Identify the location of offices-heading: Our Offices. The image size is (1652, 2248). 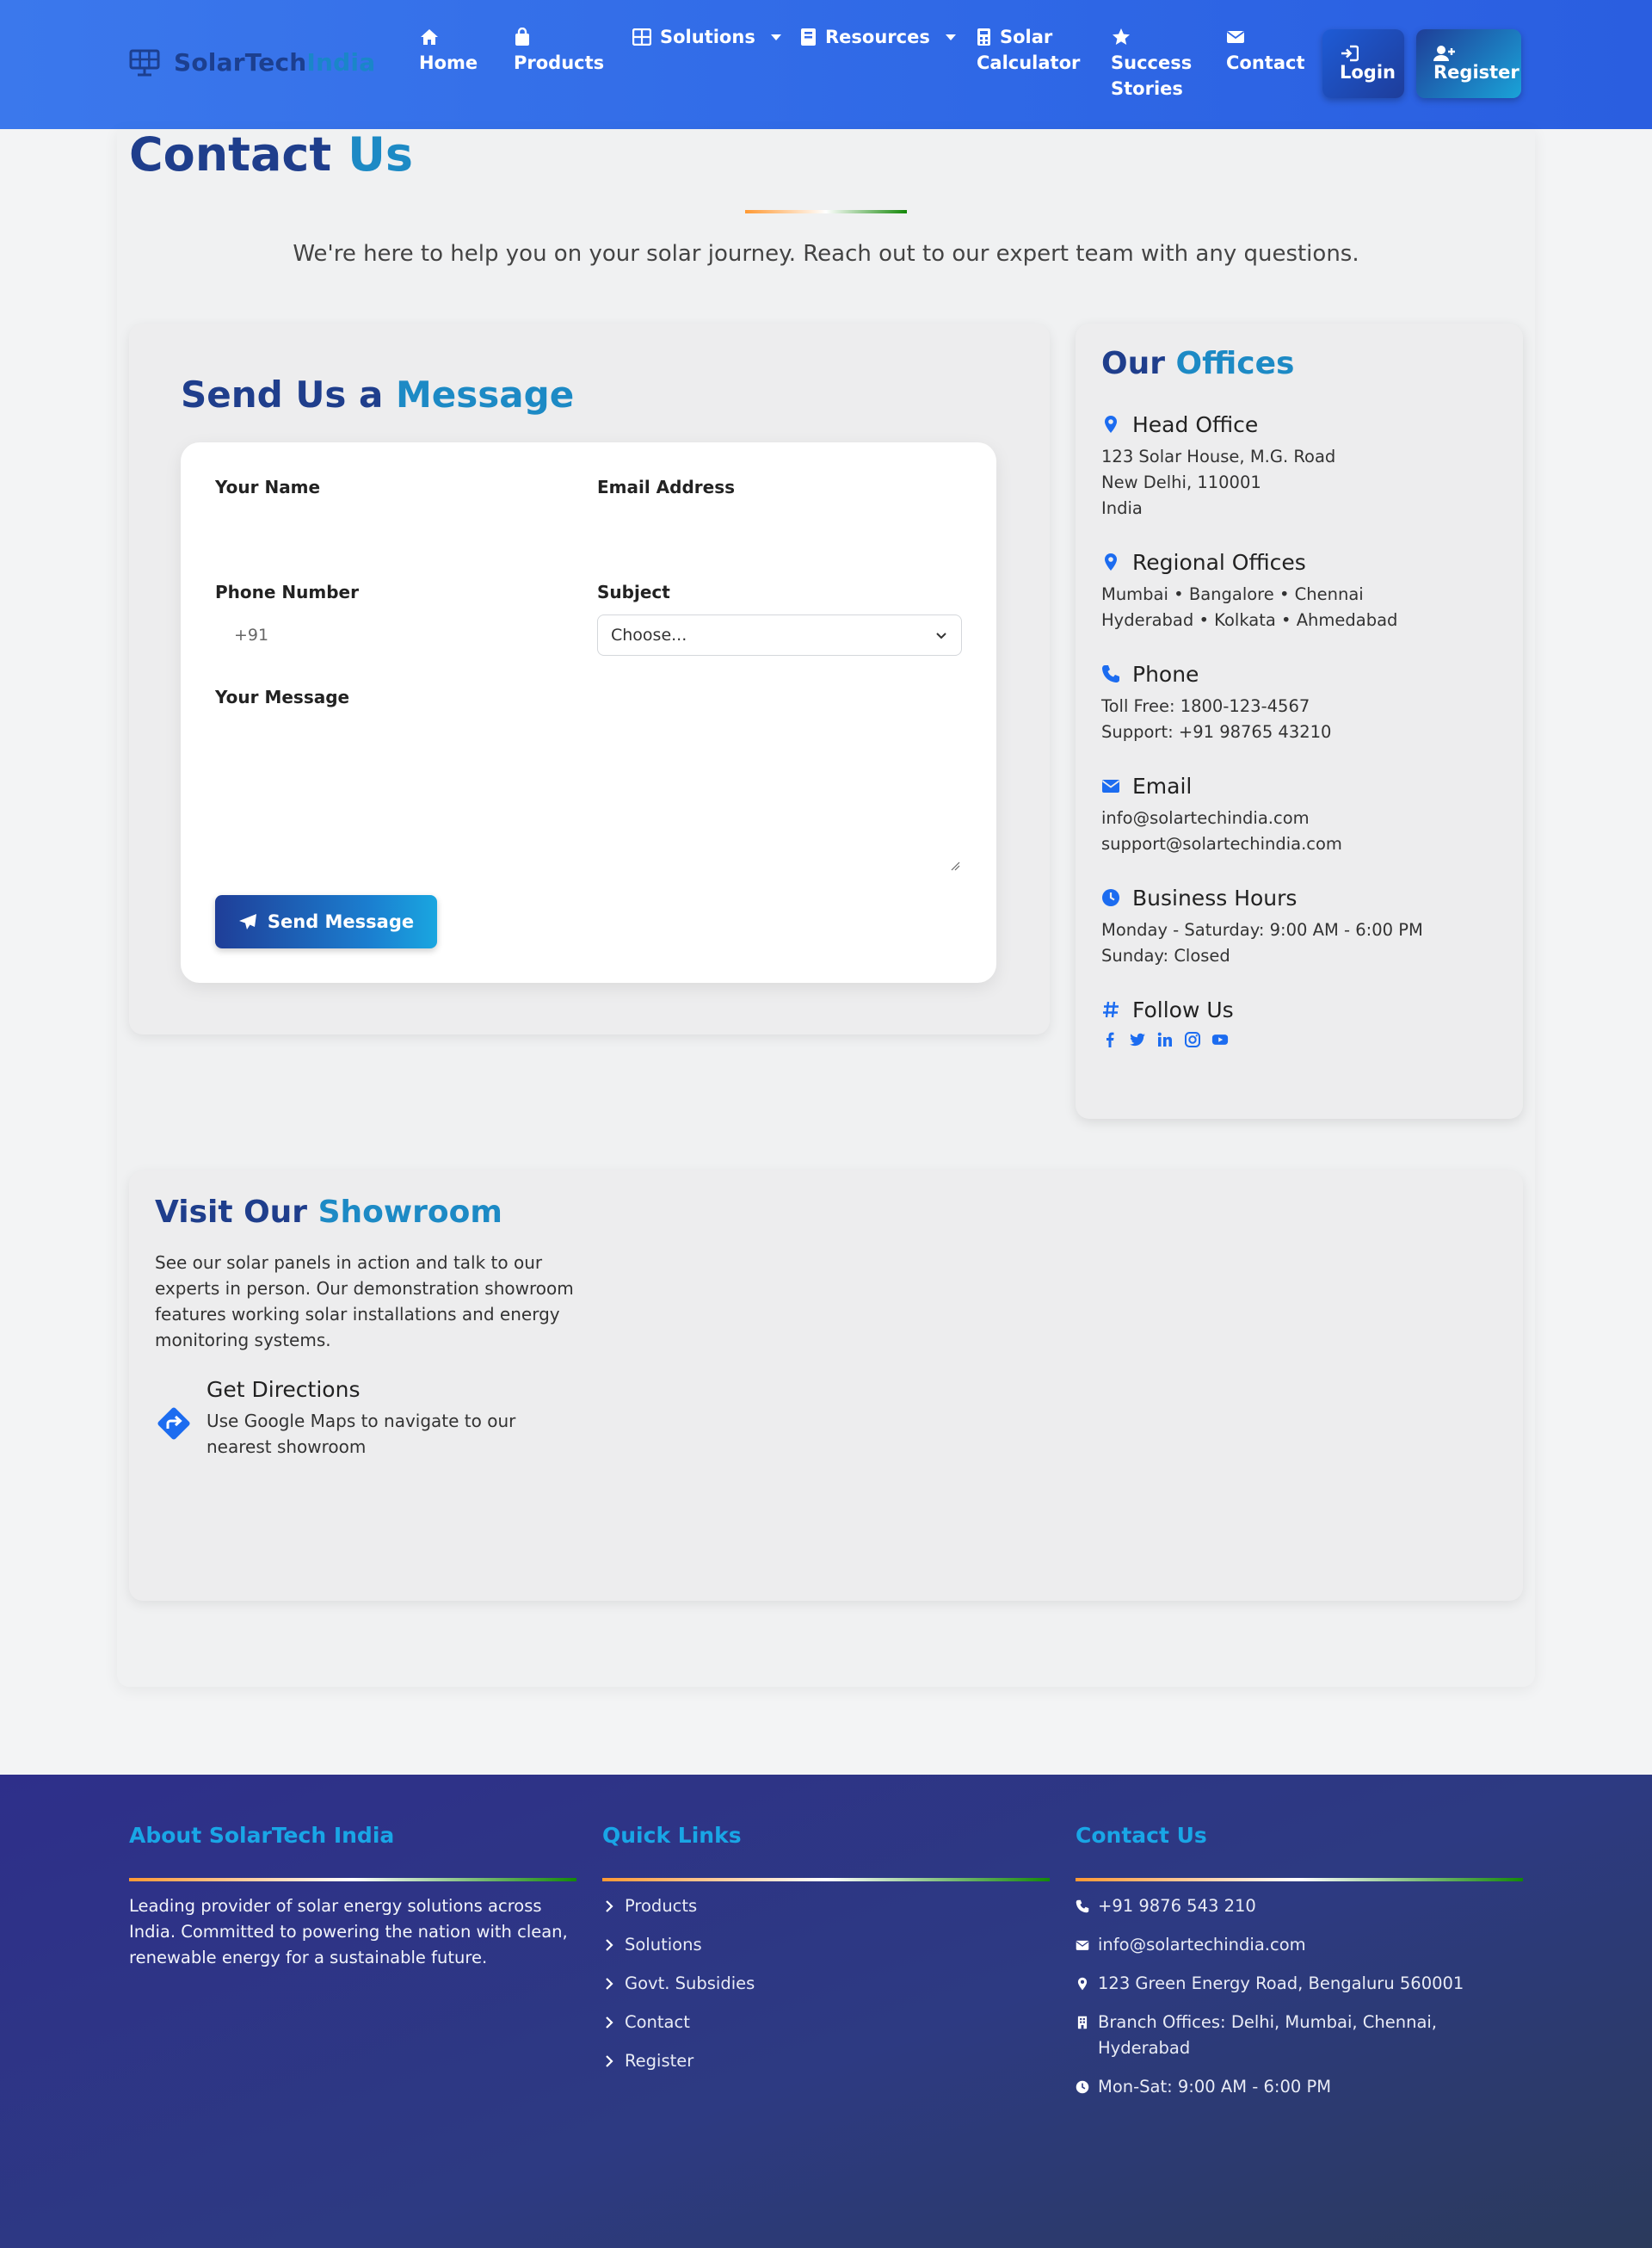
(1198, 363).